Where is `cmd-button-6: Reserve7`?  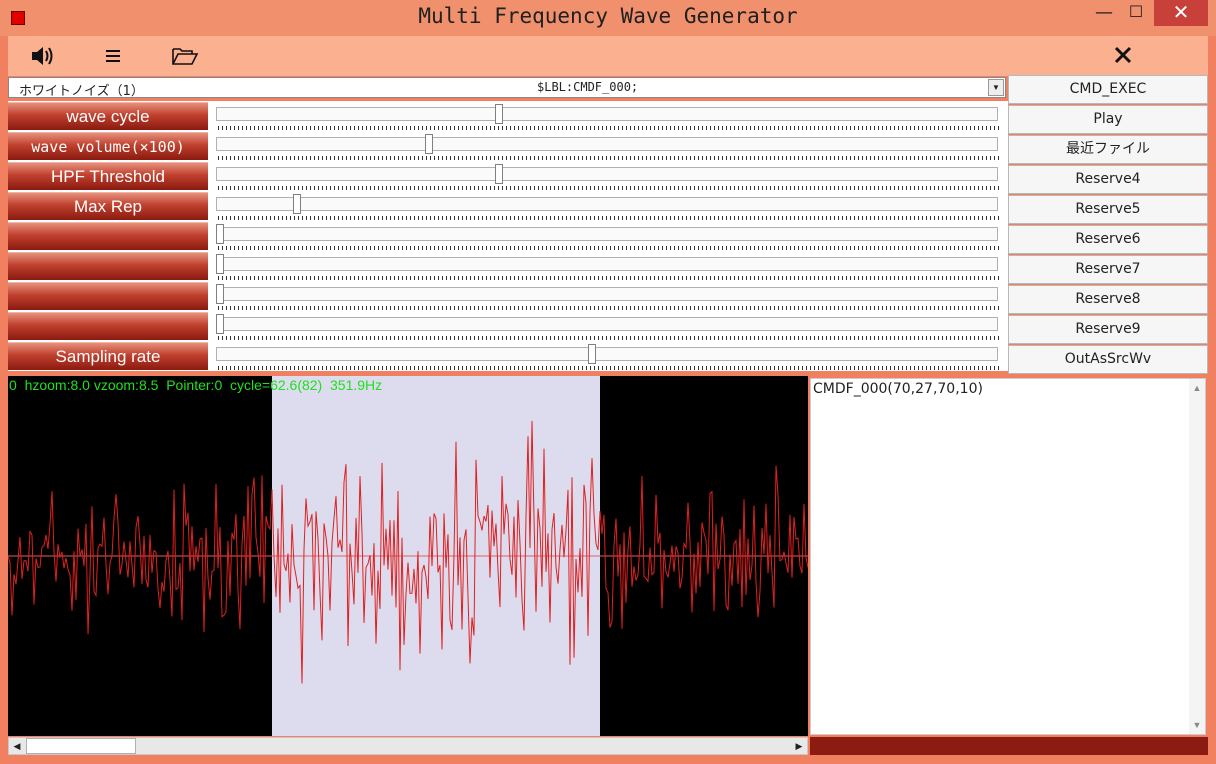
cmd-button-6: Reserve7 is located at coordinates (1108, 269).